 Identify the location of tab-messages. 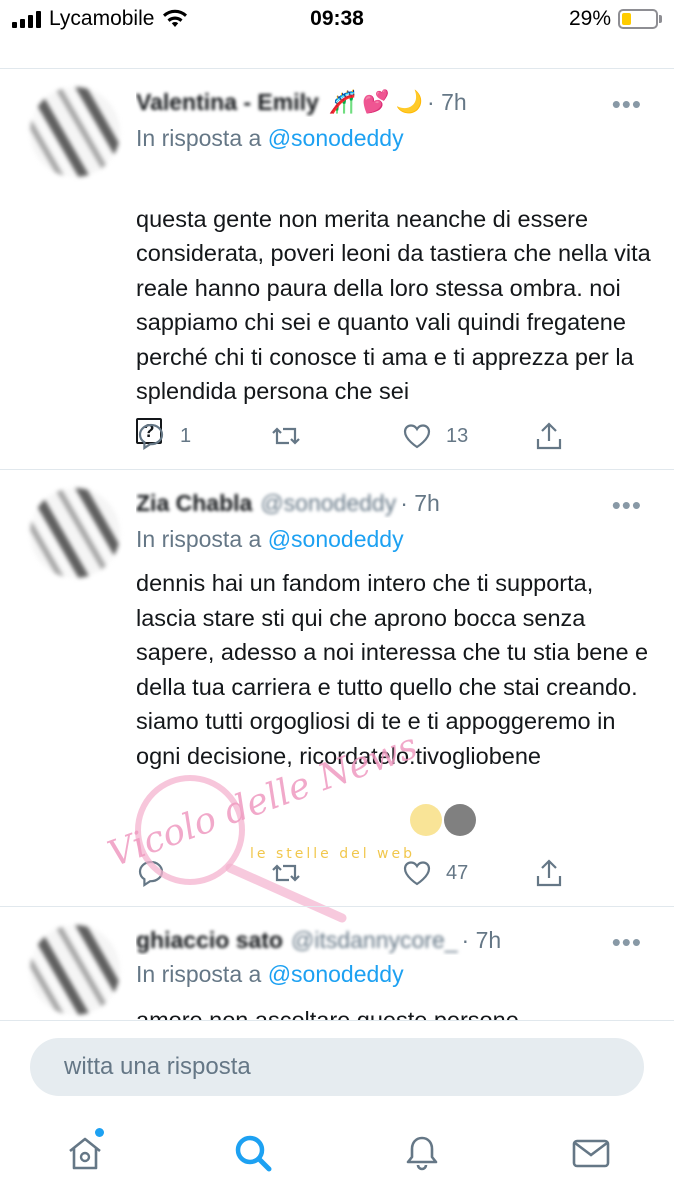
(591, 1153).